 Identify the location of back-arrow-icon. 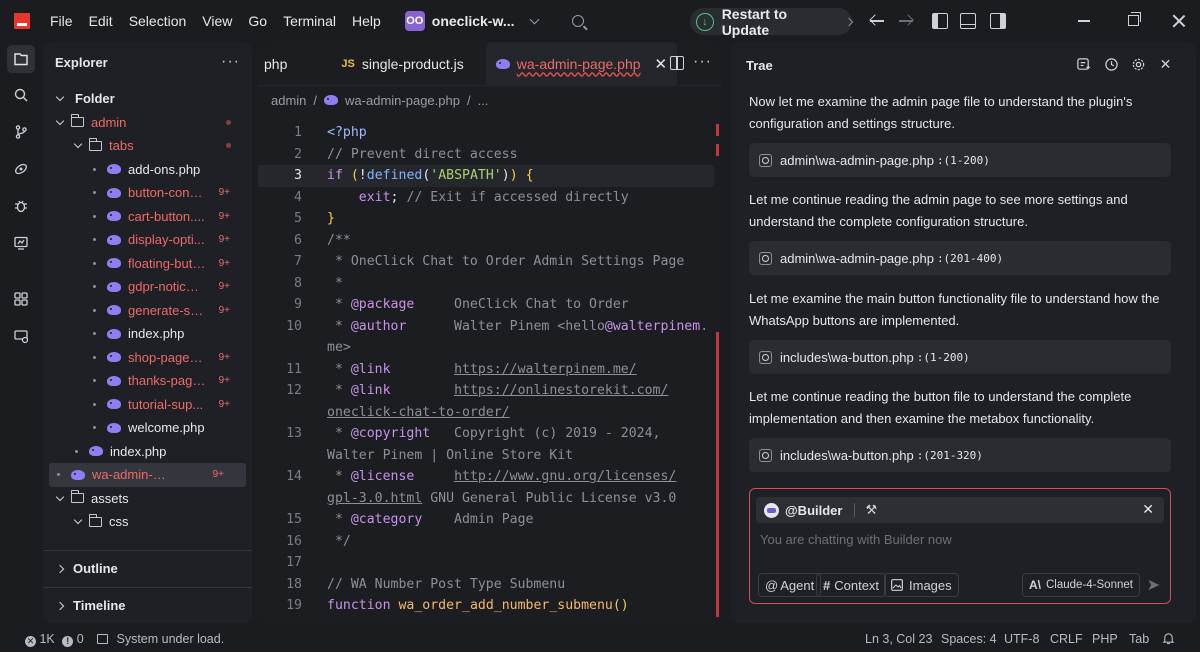
(877, 21).